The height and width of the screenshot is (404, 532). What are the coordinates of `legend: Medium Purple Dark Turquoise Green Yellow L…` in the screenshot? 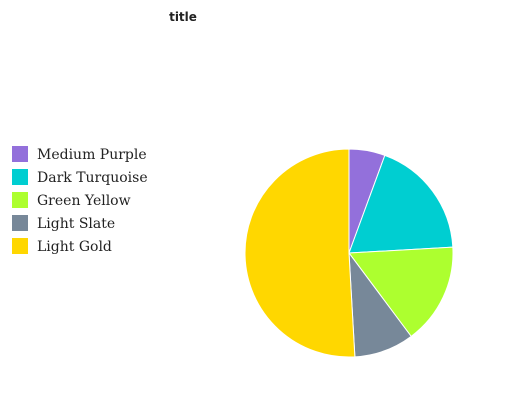 It's located at (80, 200).